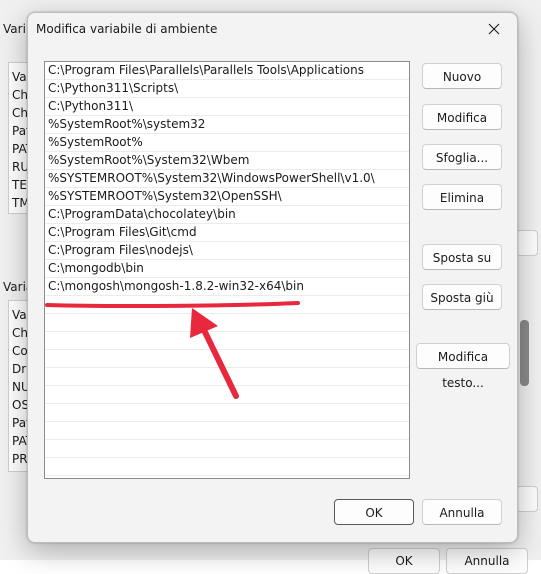  Describe the element at coordinates (227, 125) in the screenshot. I see `list-item: %SystemRoot%\system32` at that location.